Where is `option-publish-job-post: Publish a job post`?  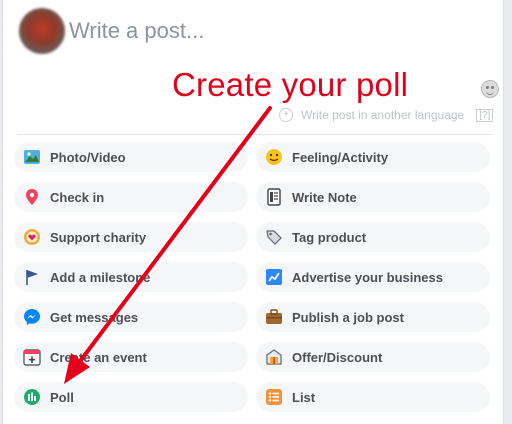 option-publish-job-post: Publish a job post is located at coordinates (373, 317).